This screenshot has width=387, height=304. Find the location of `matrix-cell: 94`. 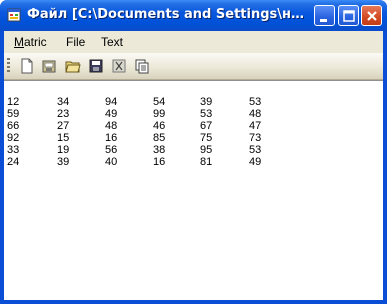

matrix-cell: 94 is located at coordinates (111, 102).